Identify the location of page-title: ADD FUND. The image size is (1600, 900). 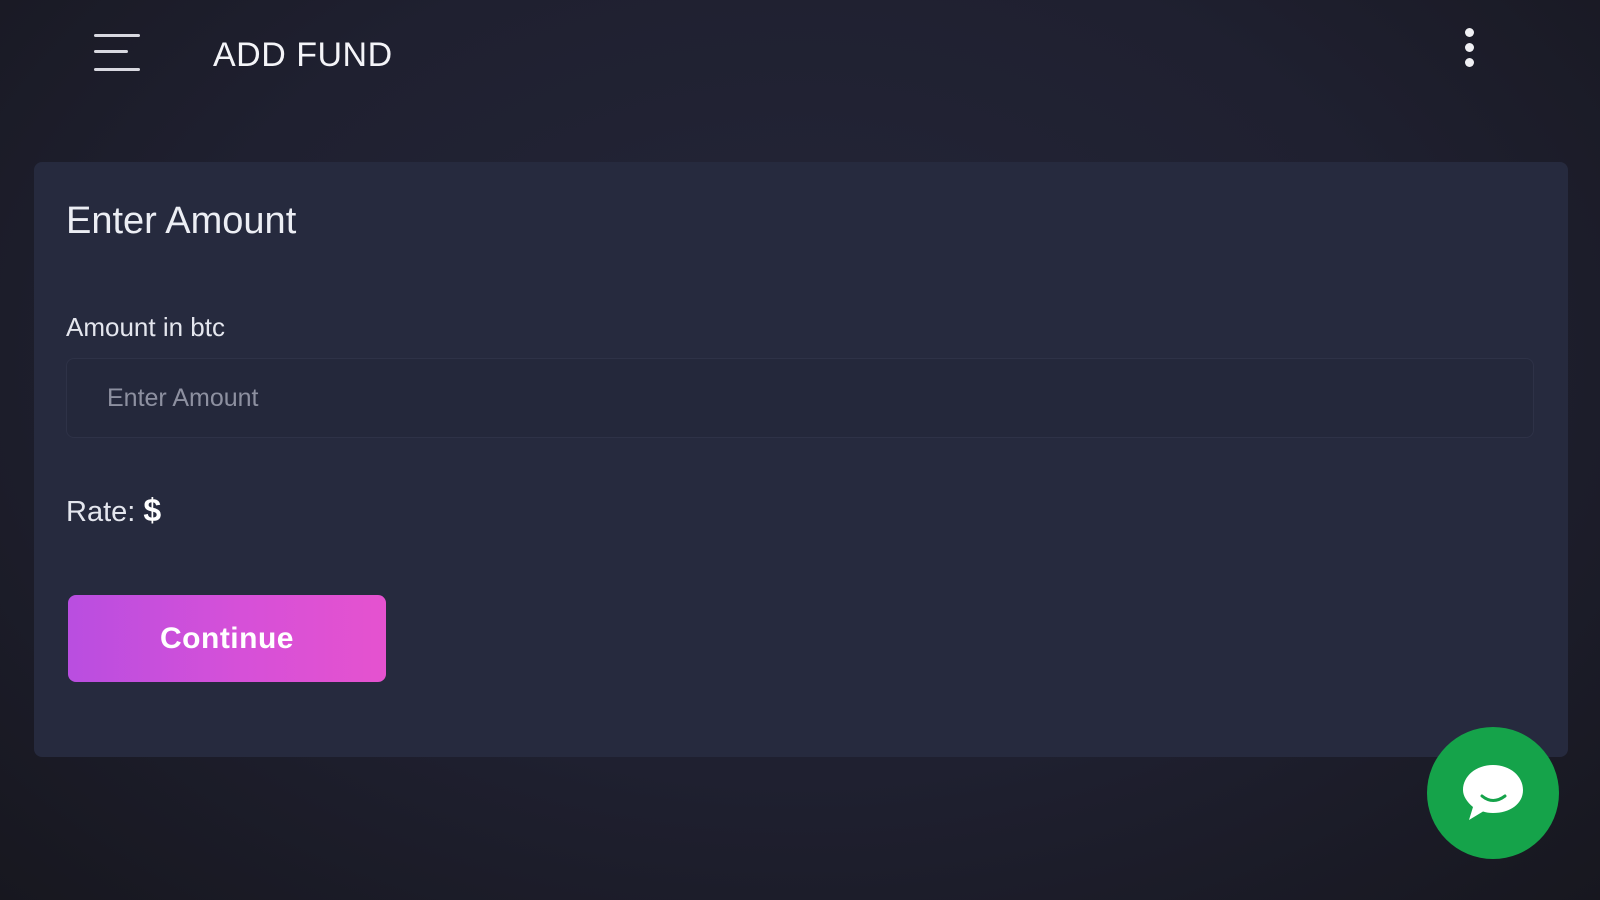
(303, 55).